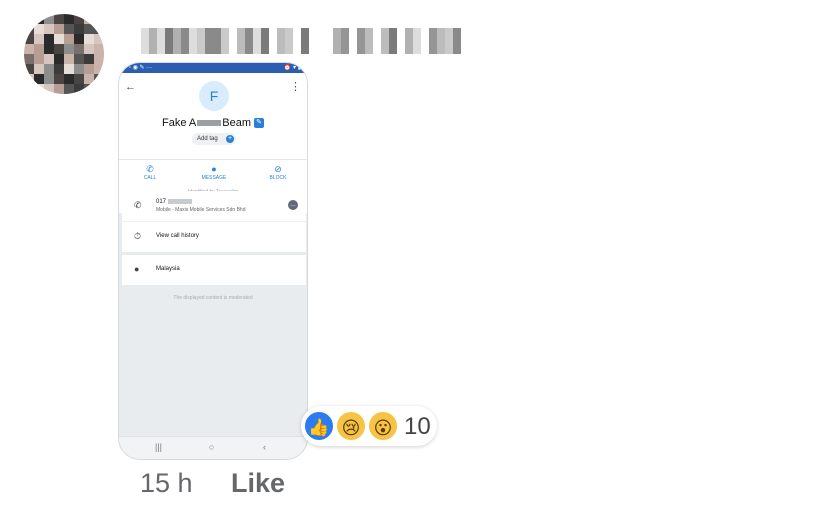  I want to click on plus-icon: +, so click(230, 139).